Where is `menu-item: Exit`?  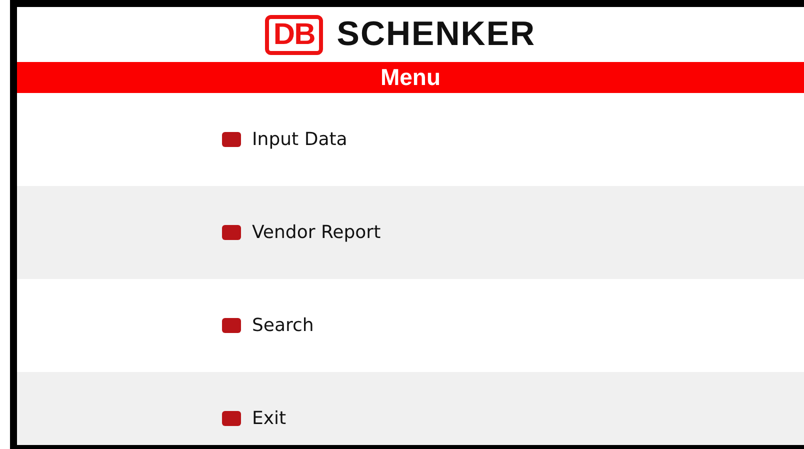
menu-item: Exit is located at coordinates (254, 418).